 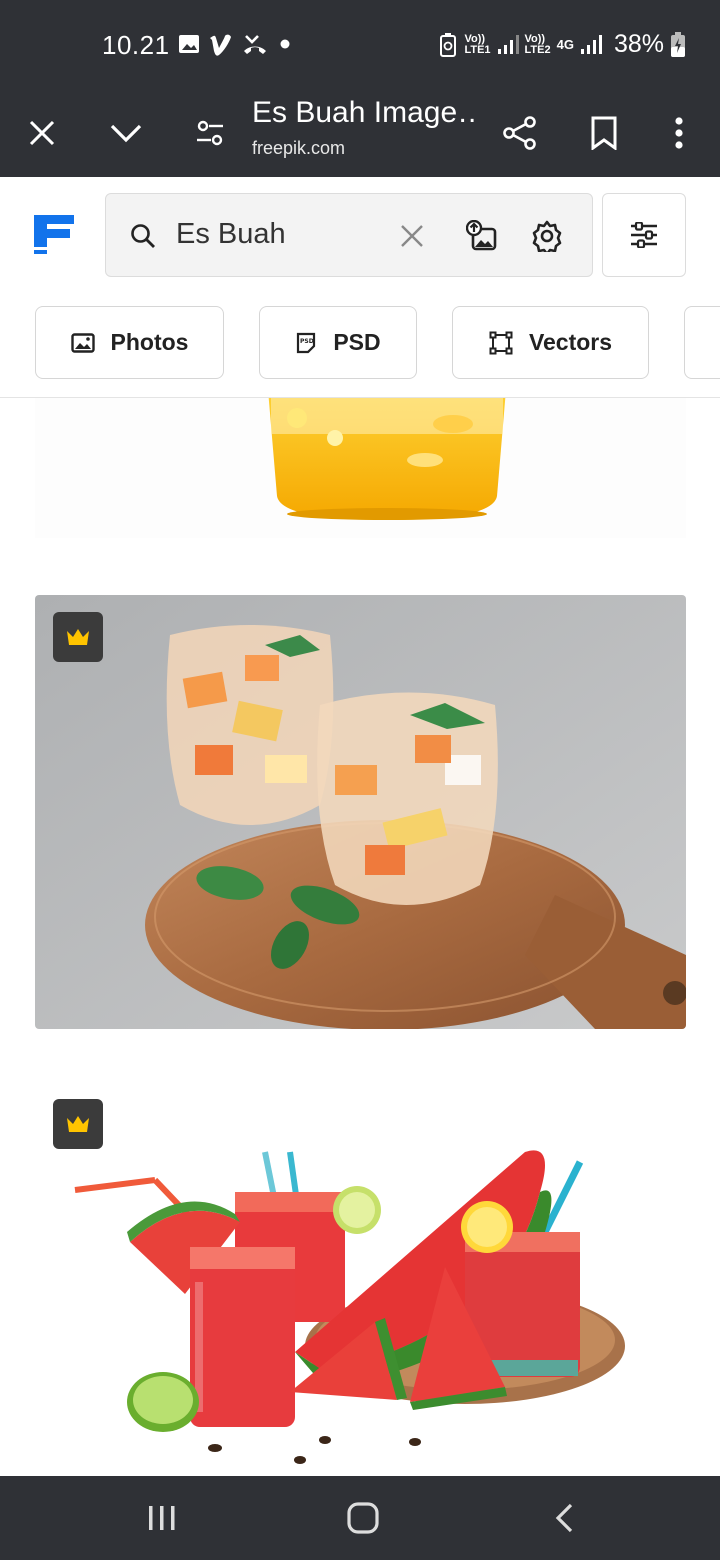 I want to click on bookmark-icon, so click(x=604, y=133).